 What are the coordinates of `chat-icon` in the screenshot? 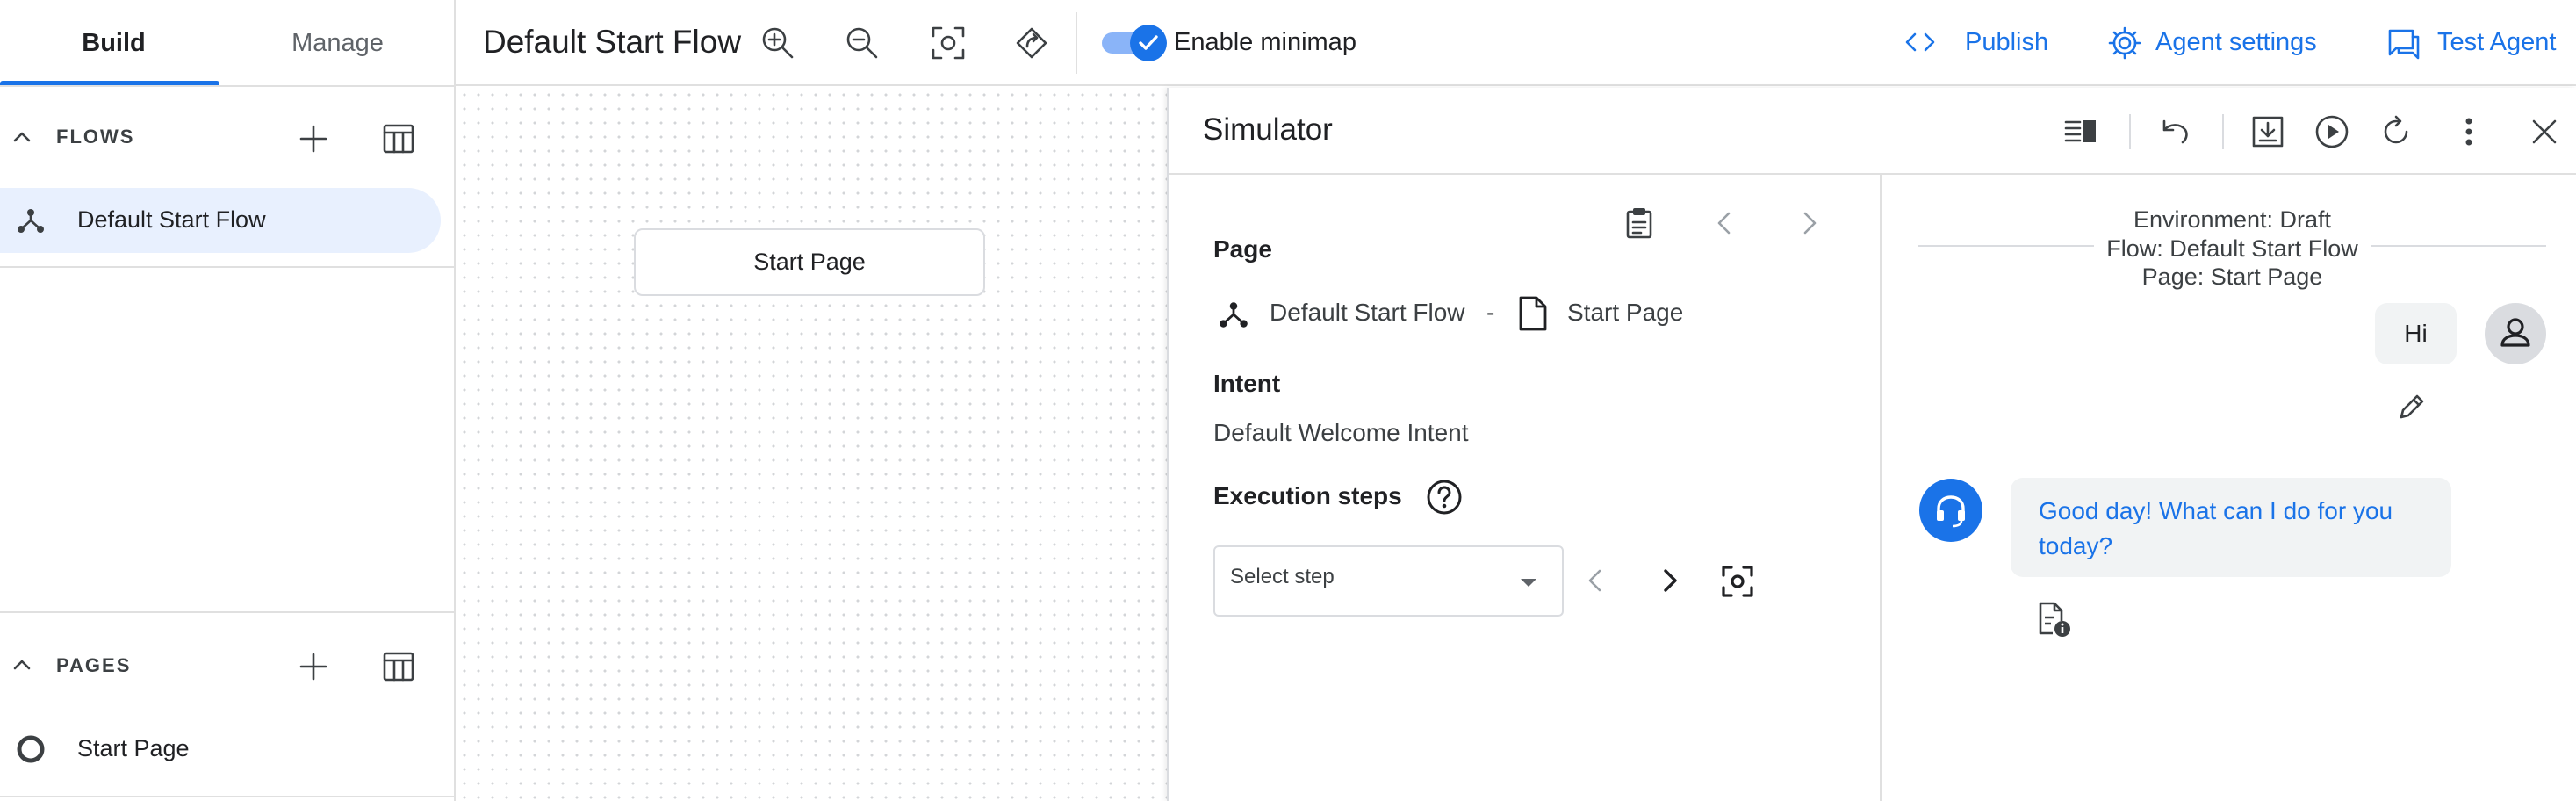 It's located at (2403, 43).